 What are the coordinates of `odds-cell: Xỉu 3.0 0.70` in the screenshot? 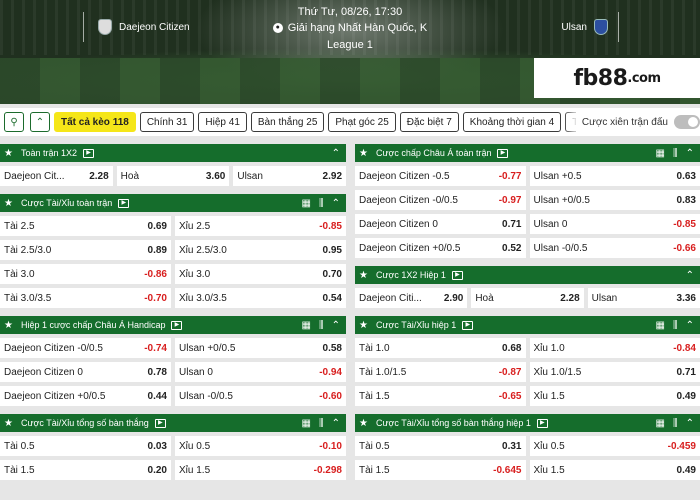 It's located at (260, 274).